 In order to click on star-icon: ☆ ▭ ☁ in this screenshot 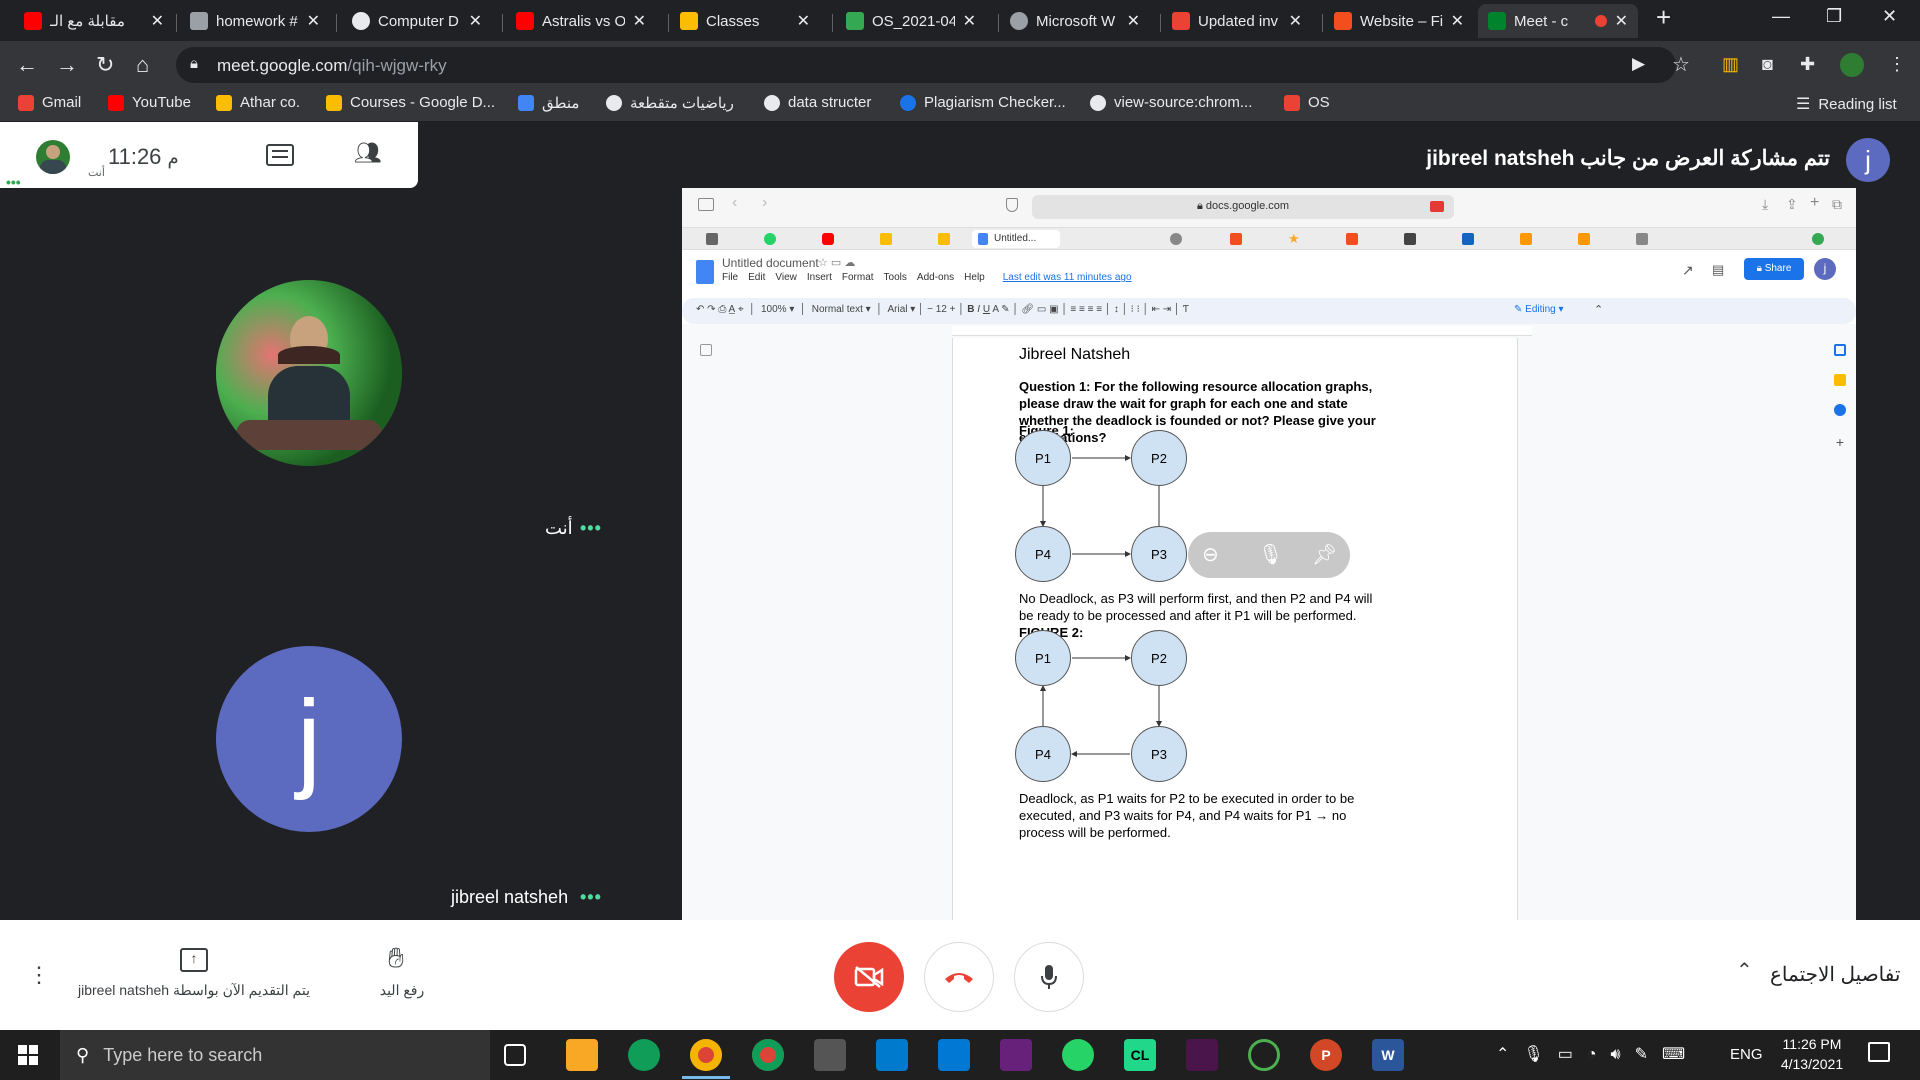, I will do `click(837, 263)`.